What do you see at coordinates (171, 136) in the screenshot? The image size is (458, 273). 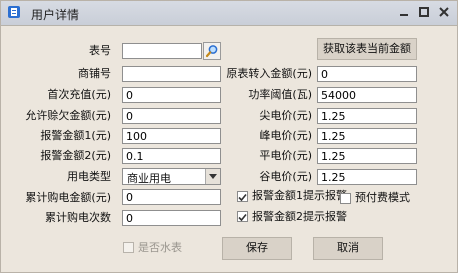 I see `alarm1-input` at bounding box center [171, 136].